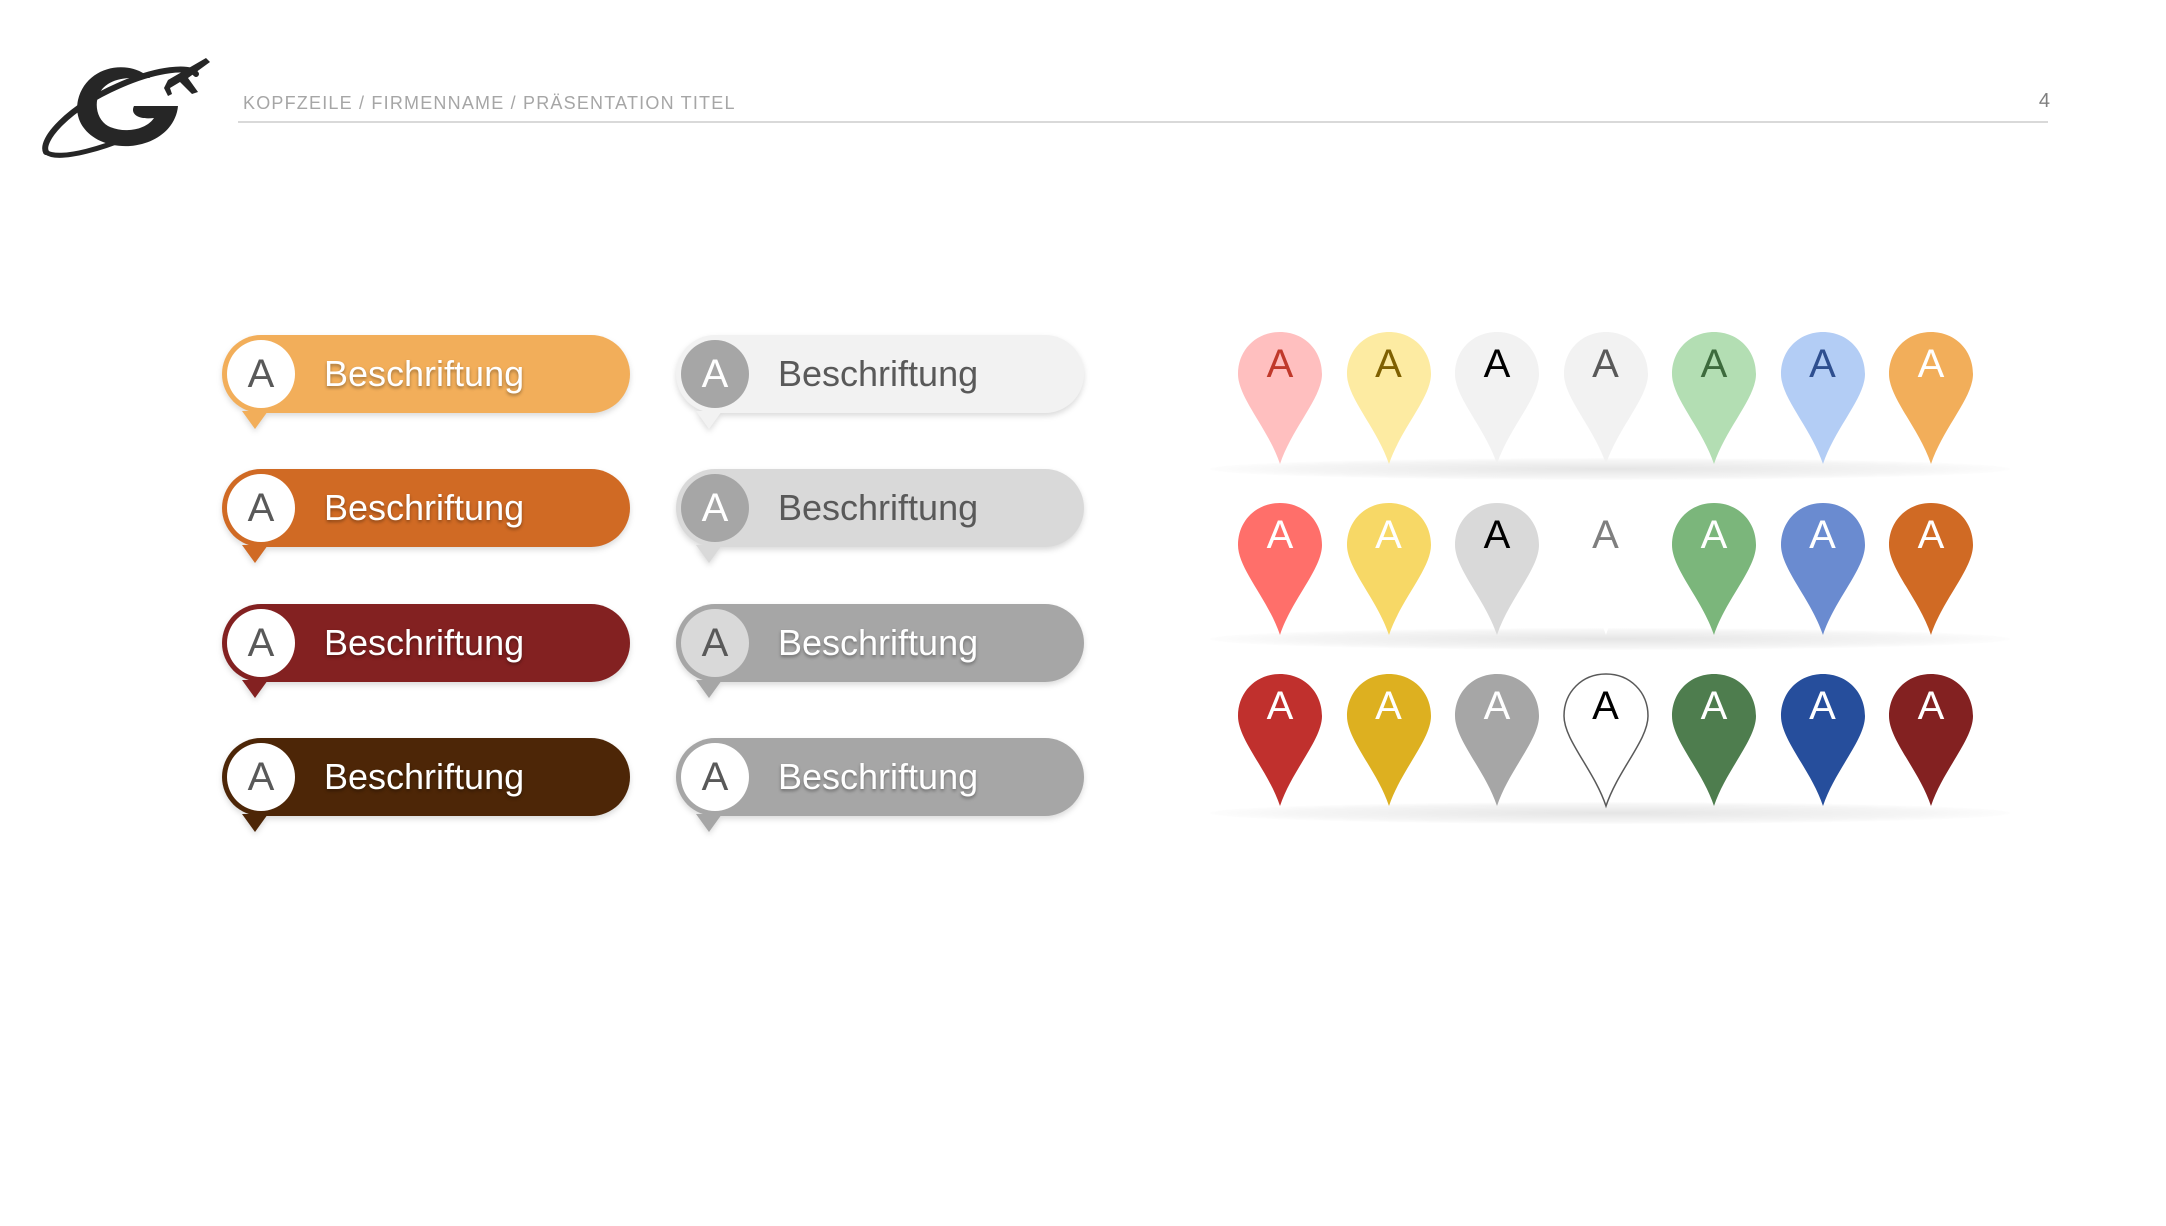 The image size is (2166, 1226). What do you see at coordinates (2044, 101) in the screenshot?
I see `page-number: 4` at bounding box center [2044, 101].